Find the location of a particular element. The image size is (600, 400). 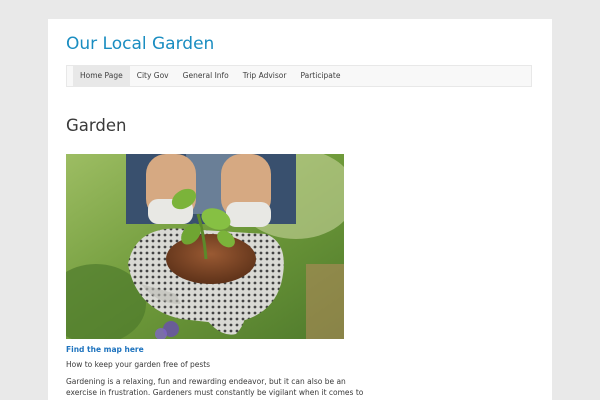

nav-item-city-gov: City Gov is located at coordinates (153, 76).